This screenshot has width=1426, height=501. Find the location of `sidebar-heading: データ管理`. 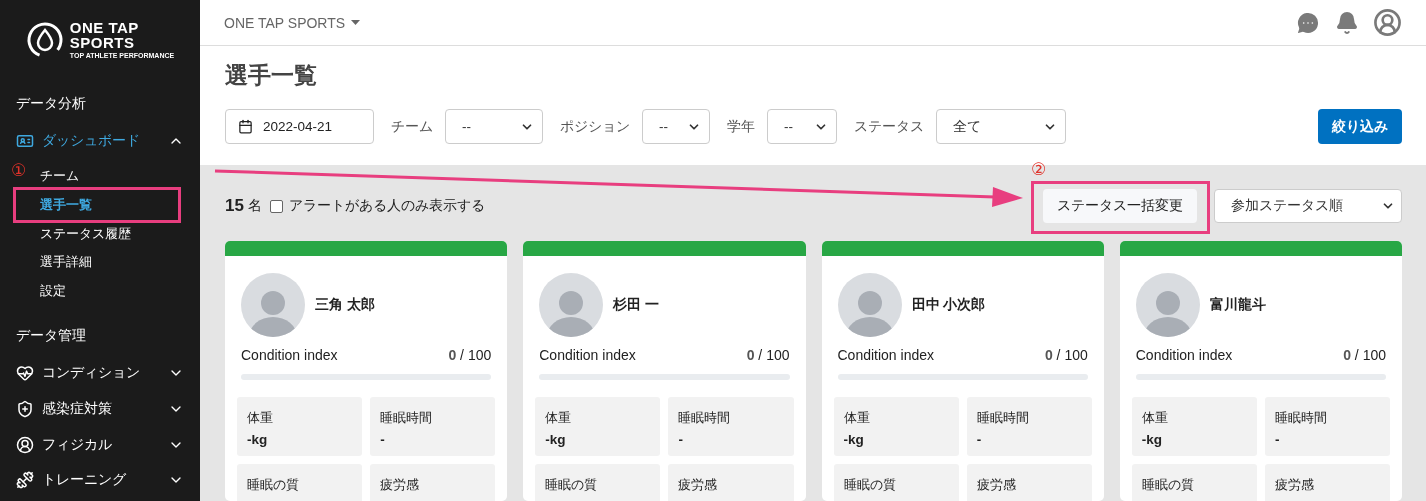

sidebar-heading: データ管理 is located at coordinates (51, 335).